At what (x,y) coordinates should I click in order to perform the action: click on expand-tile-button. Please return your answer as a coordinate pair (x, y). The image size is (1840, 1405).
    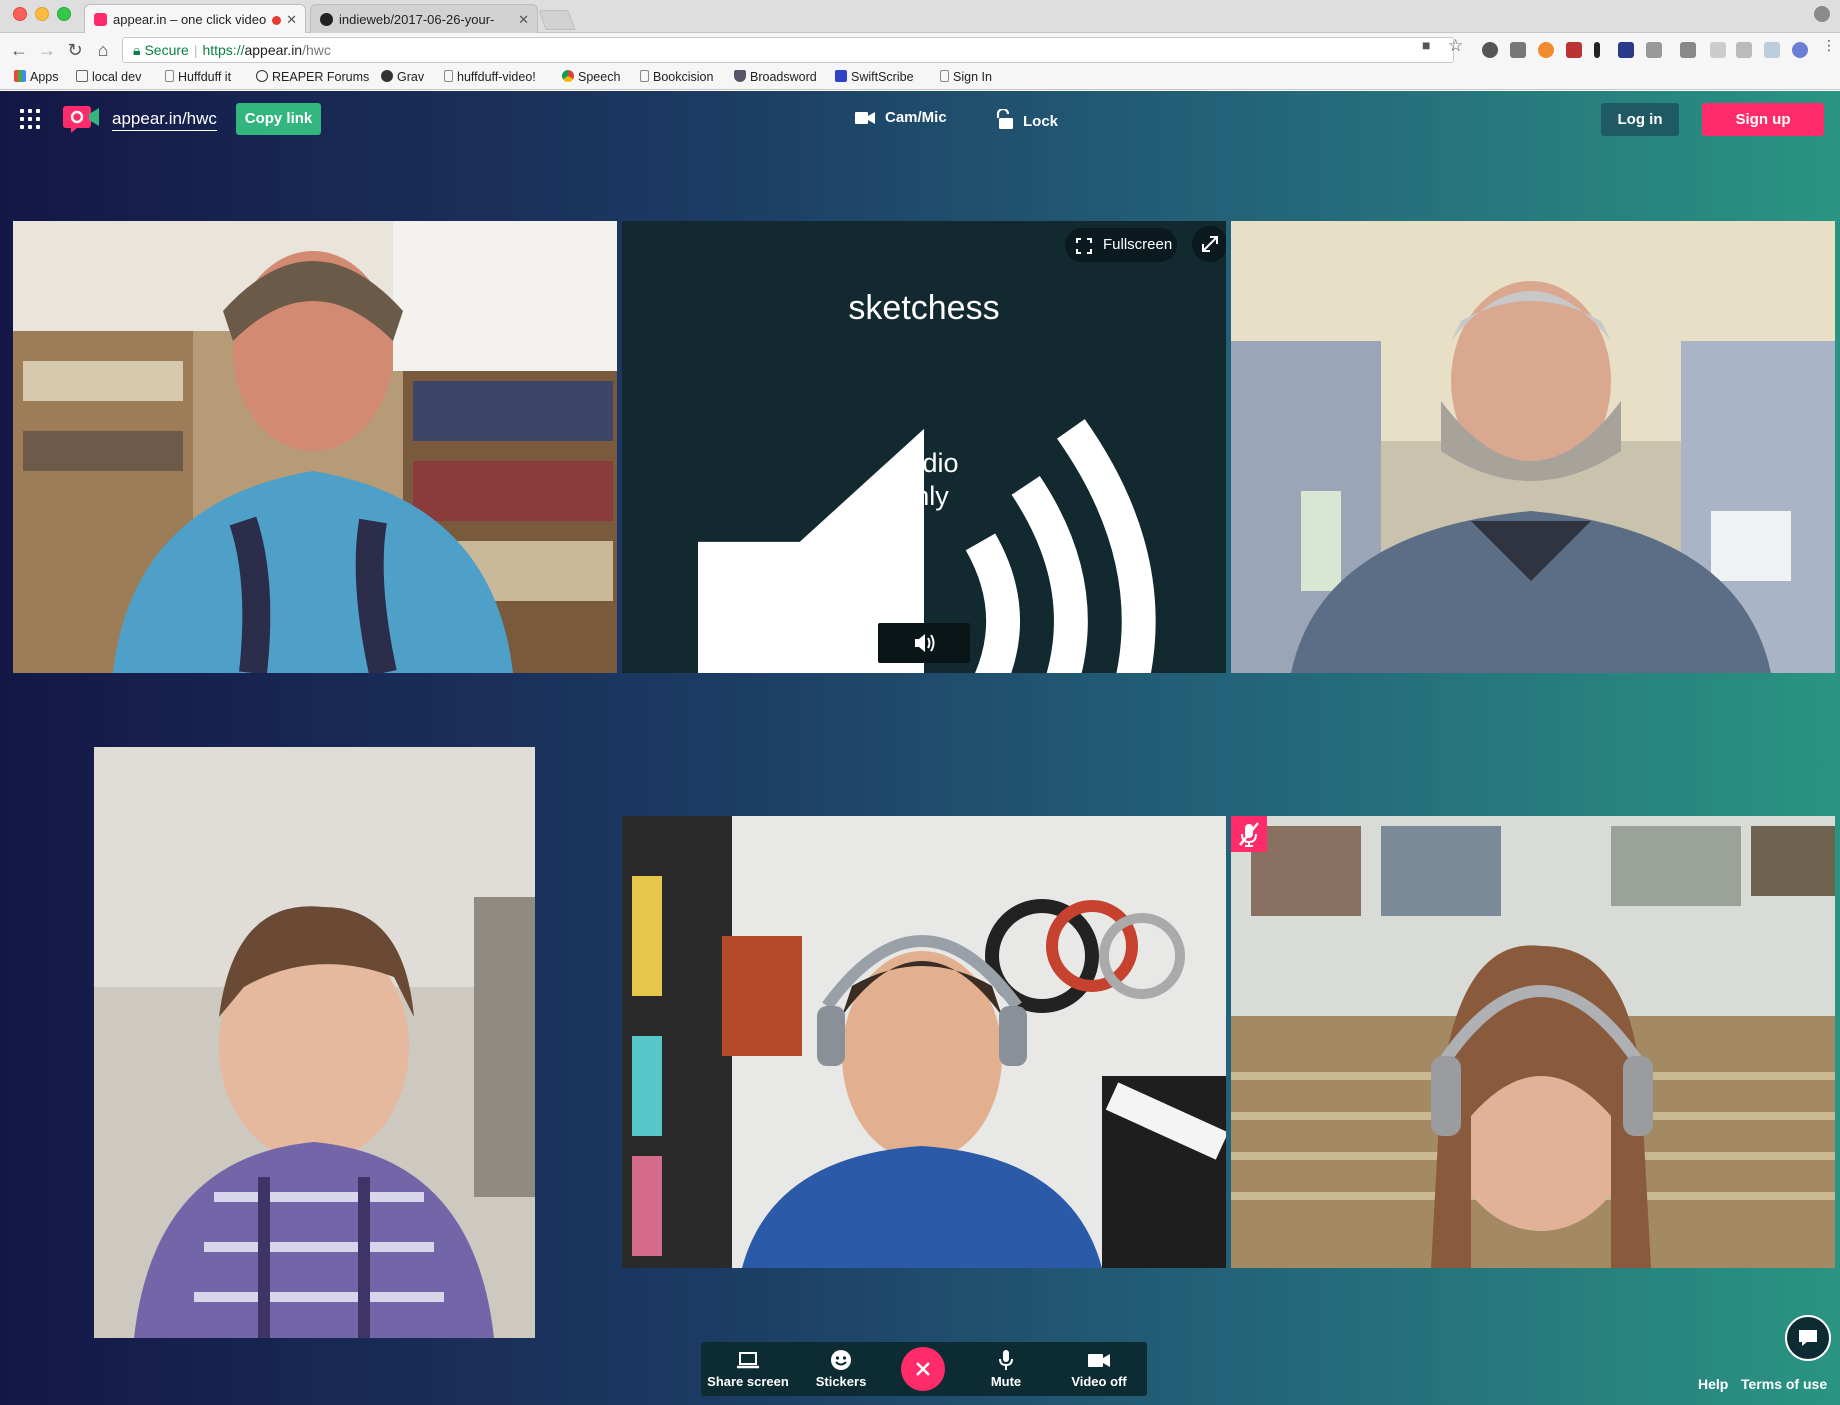
    Looking at the image, I should click on (1209, 244).